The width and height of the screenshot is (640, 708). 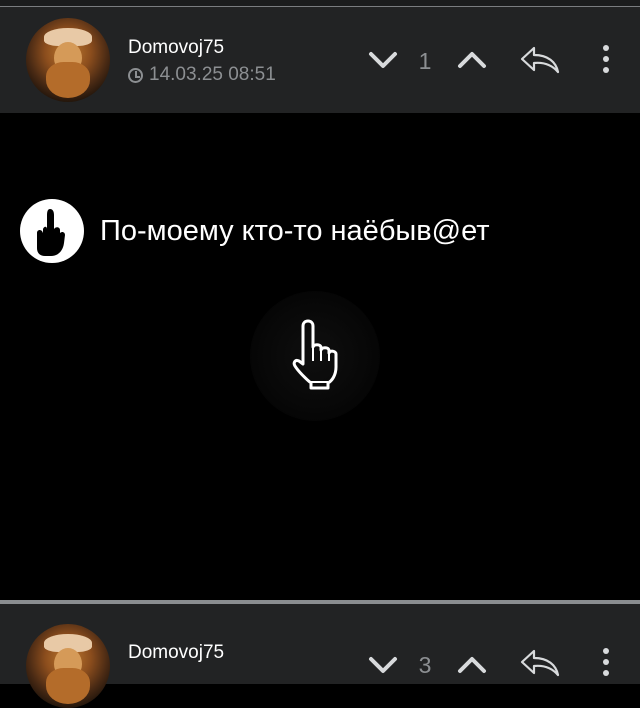 I want to click on media-tap-area, so click(x=315, y=356).